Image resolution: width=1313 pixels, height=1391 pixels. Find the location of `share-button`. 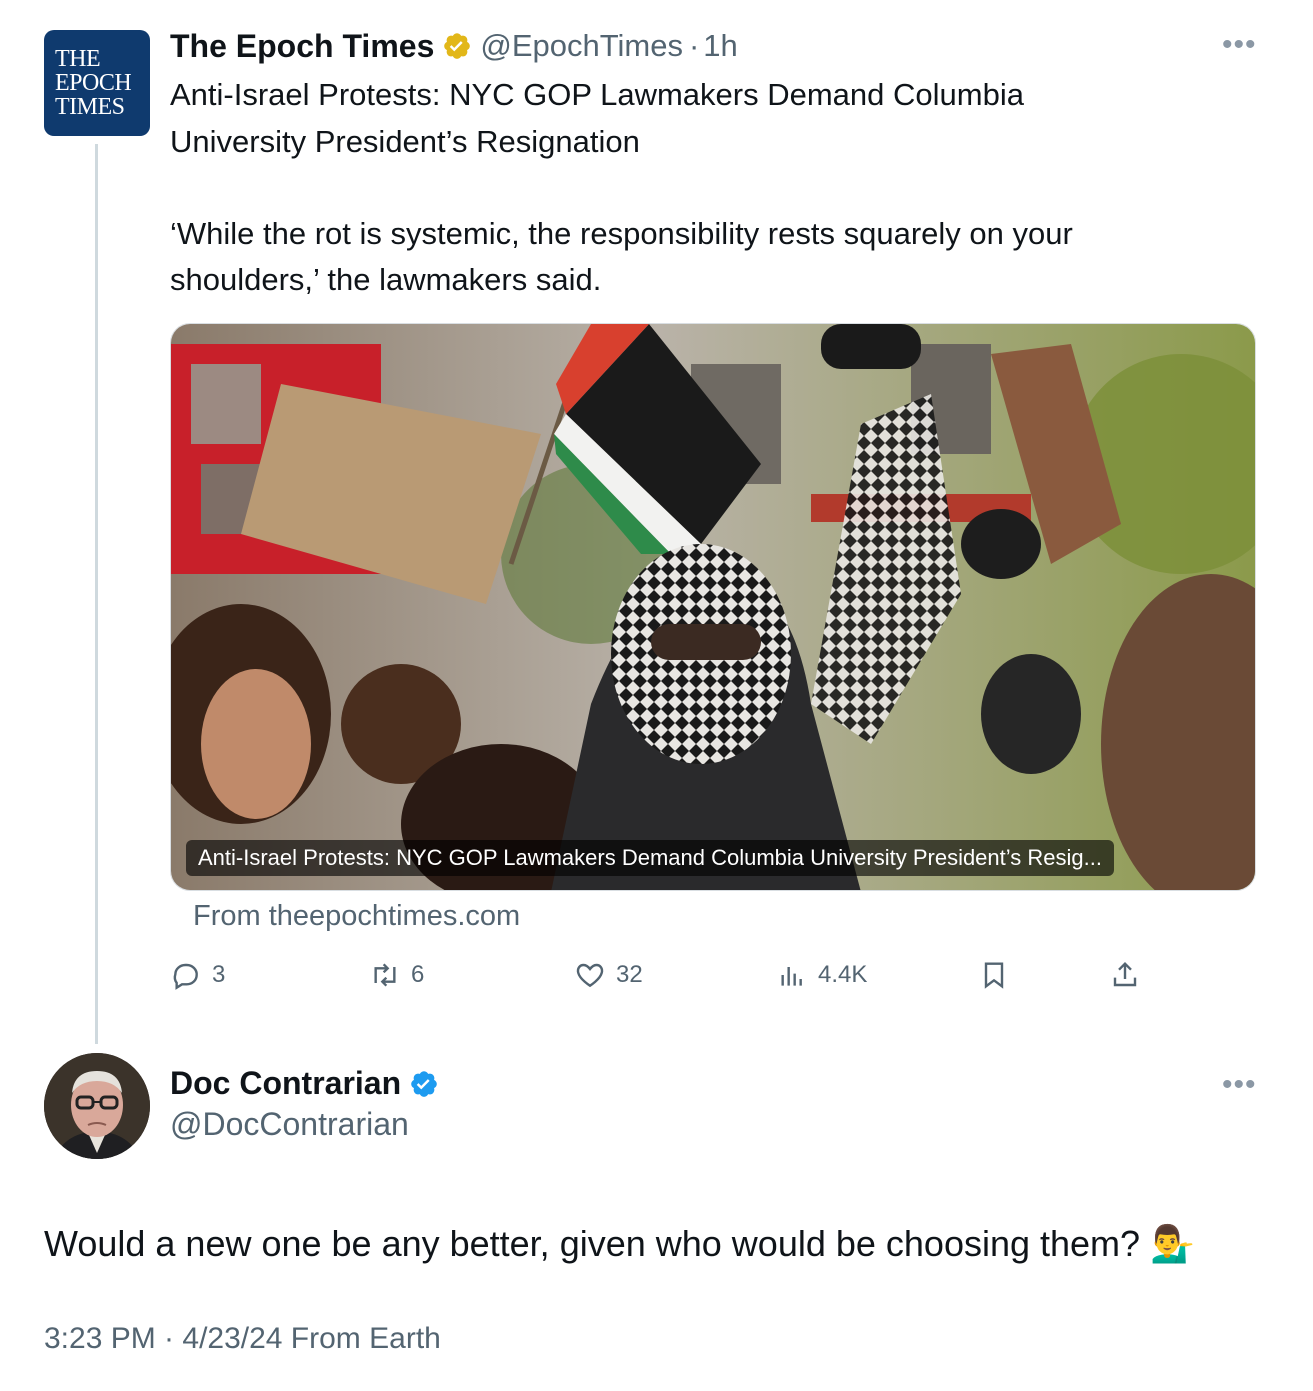

share-button is located at coordinates (1130, 975).